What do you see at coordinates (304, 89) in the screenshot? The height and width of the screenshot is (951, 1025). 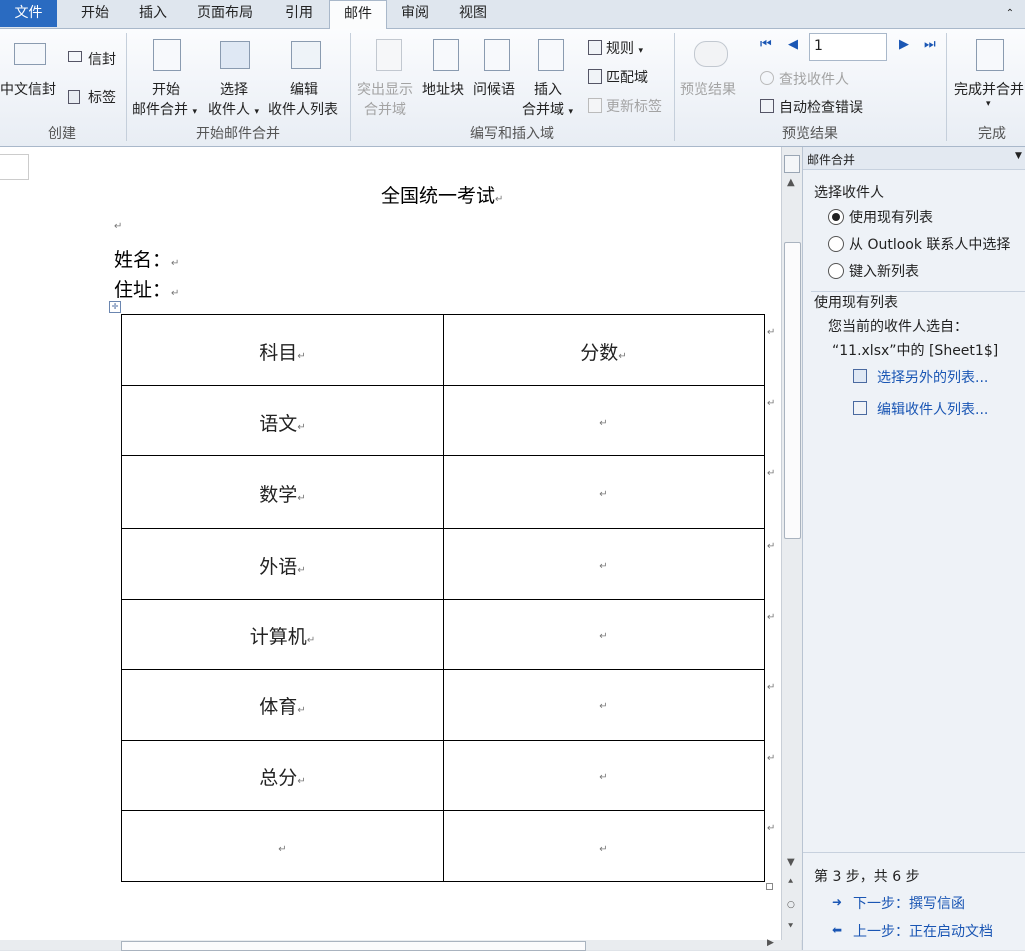 I see `edit-recipient-list-line1: 编辑` at bounding box center [304, 89].